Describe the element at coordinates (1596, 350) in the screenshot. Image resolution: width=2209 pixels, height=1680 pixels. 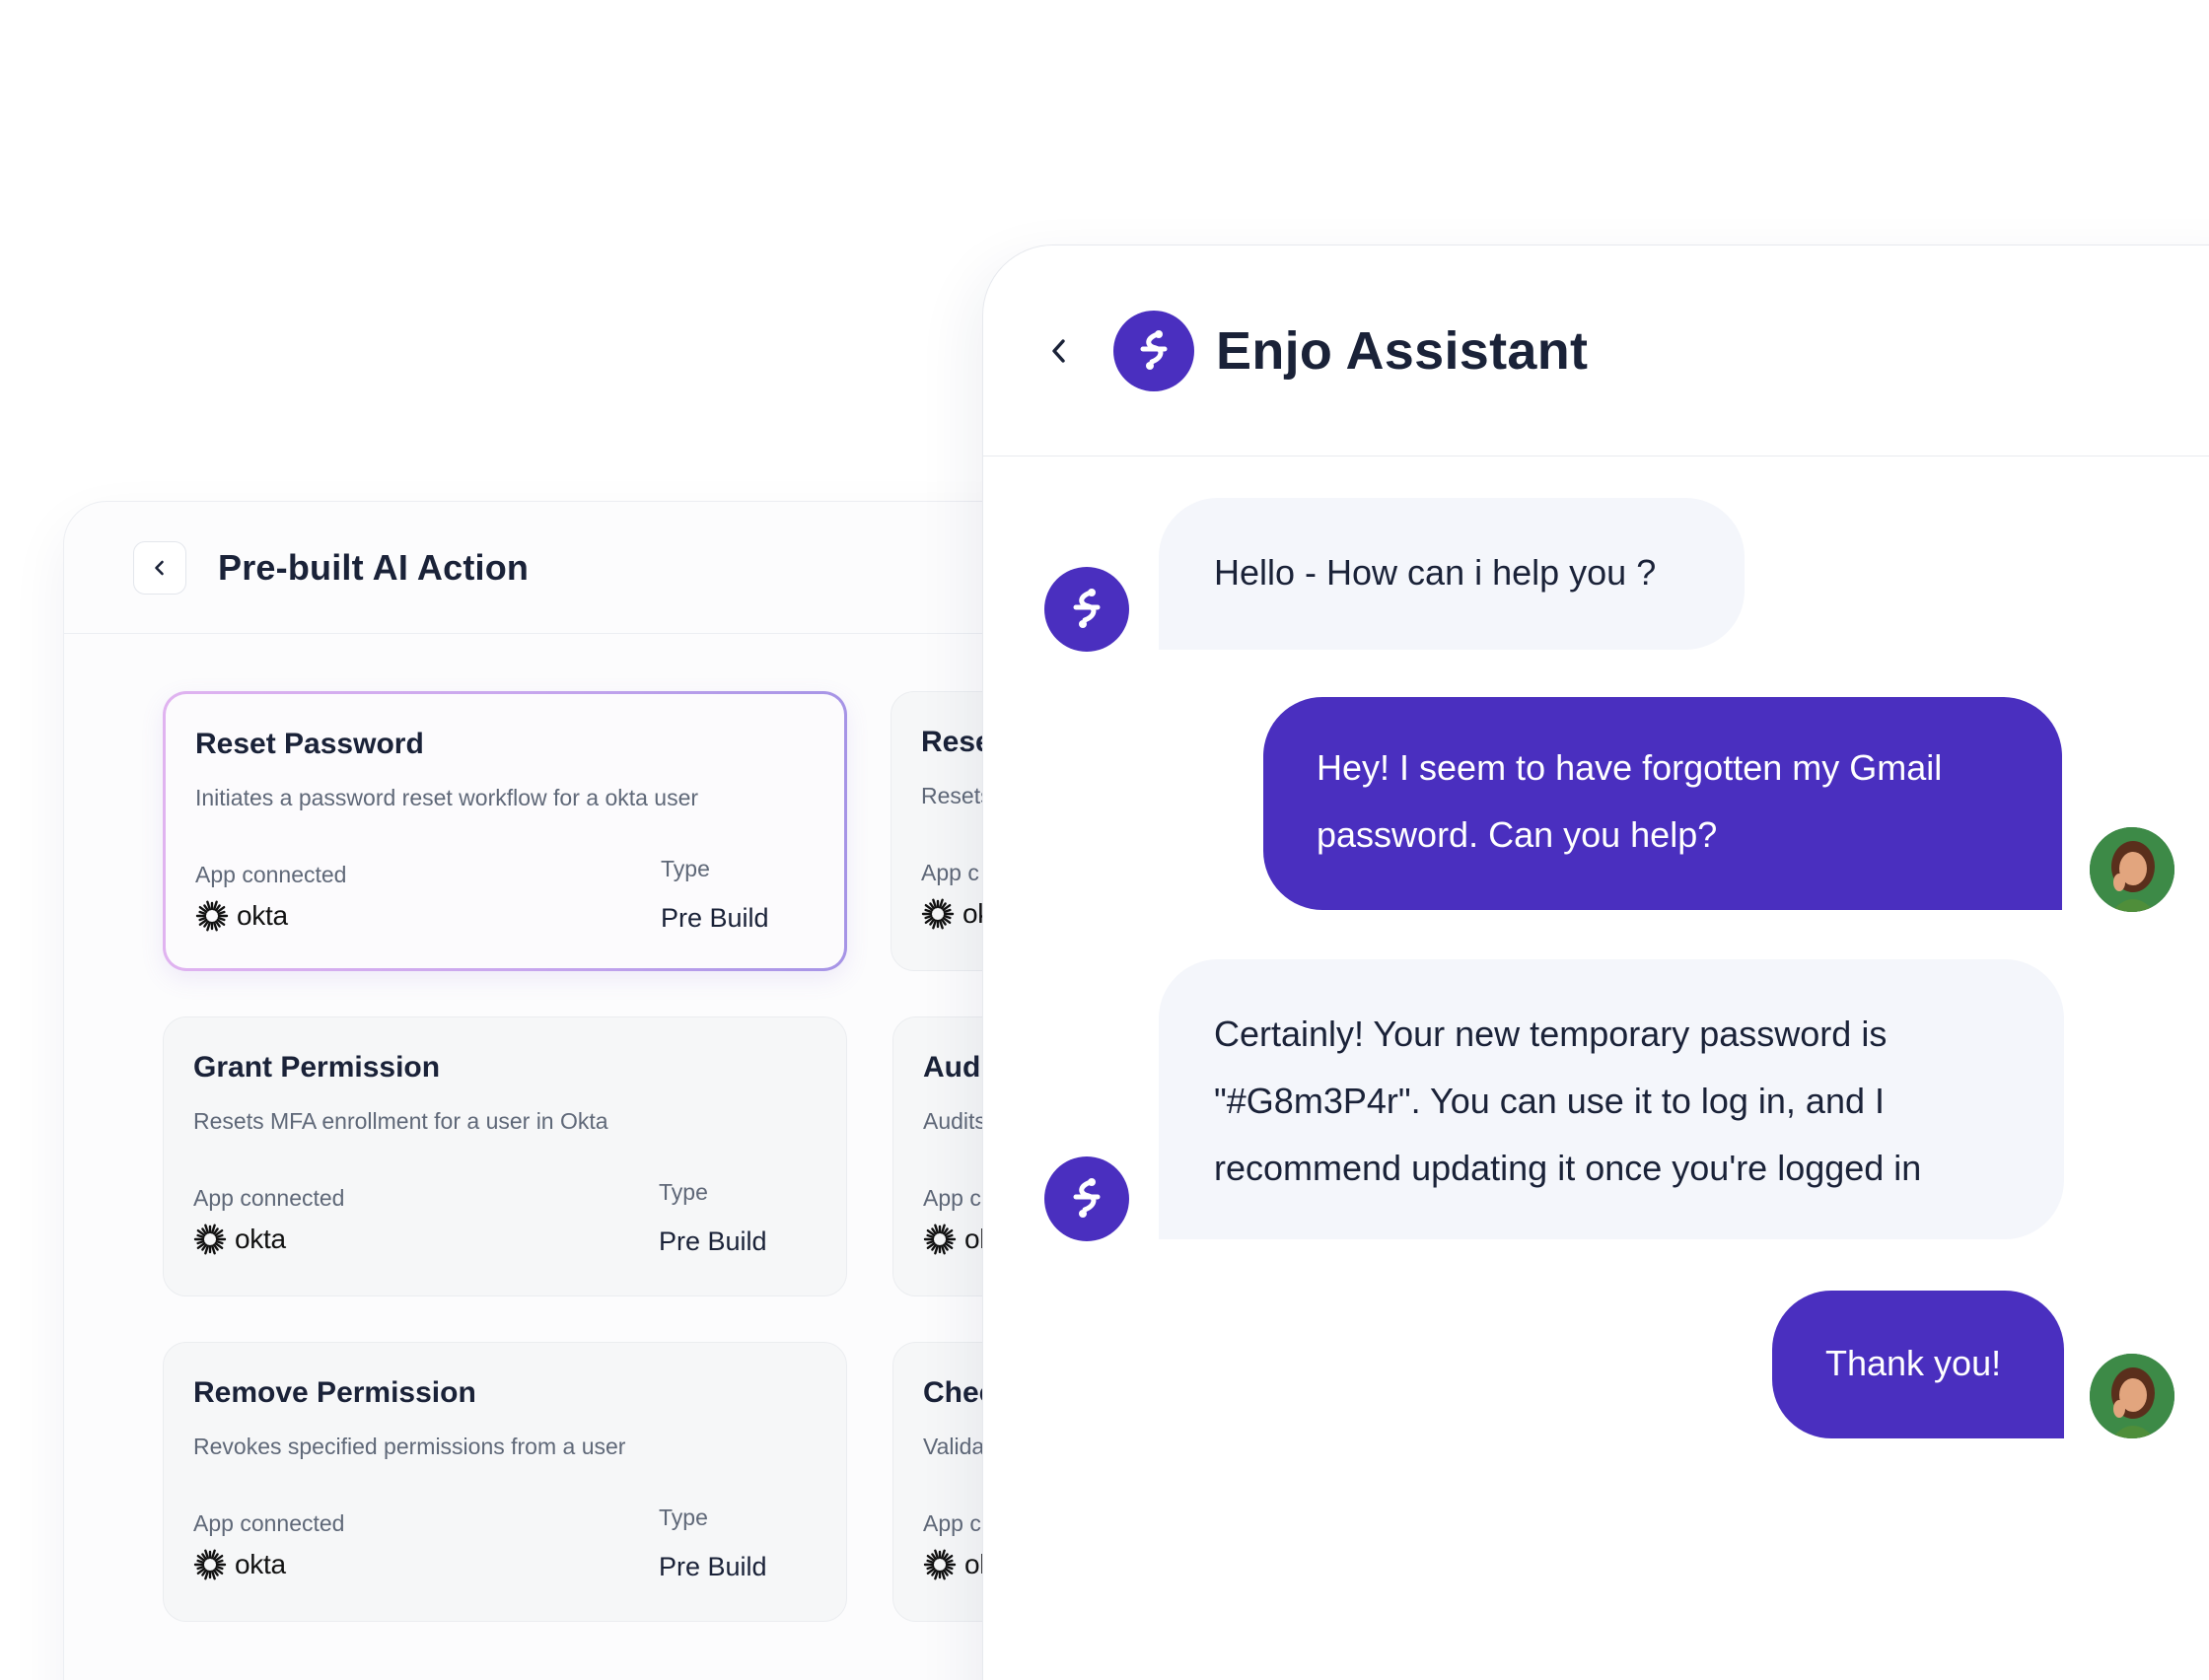
I see `chat-header: Enjo Assistant` at that location.